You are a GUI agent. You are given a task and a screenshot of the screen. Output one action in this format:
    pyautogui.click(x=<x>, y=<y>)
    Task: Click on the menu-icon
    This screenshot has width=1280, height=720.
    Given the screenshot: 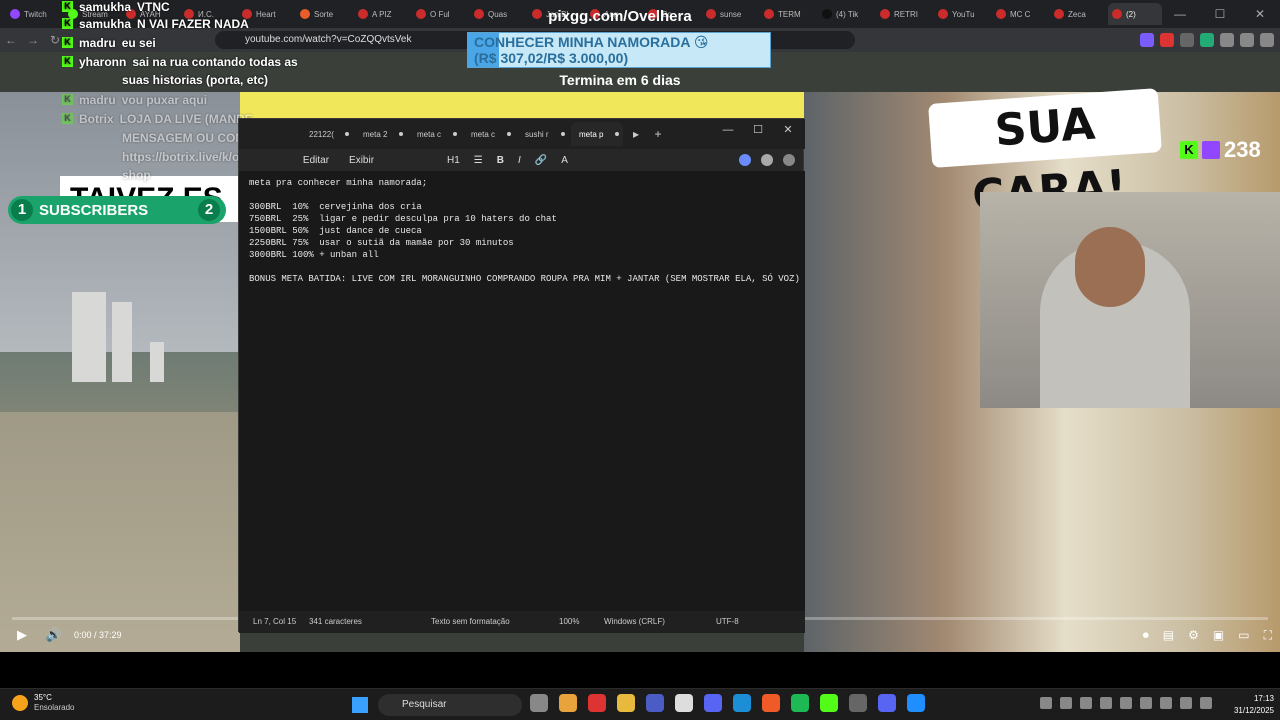 What is the action you would take?
    pyautogui.click(x=1267, y=40)
    